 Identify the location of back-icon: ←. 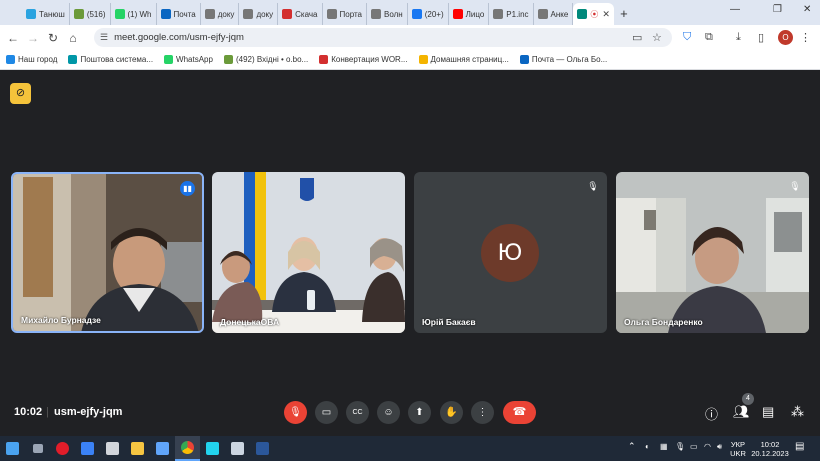
(13, 38).